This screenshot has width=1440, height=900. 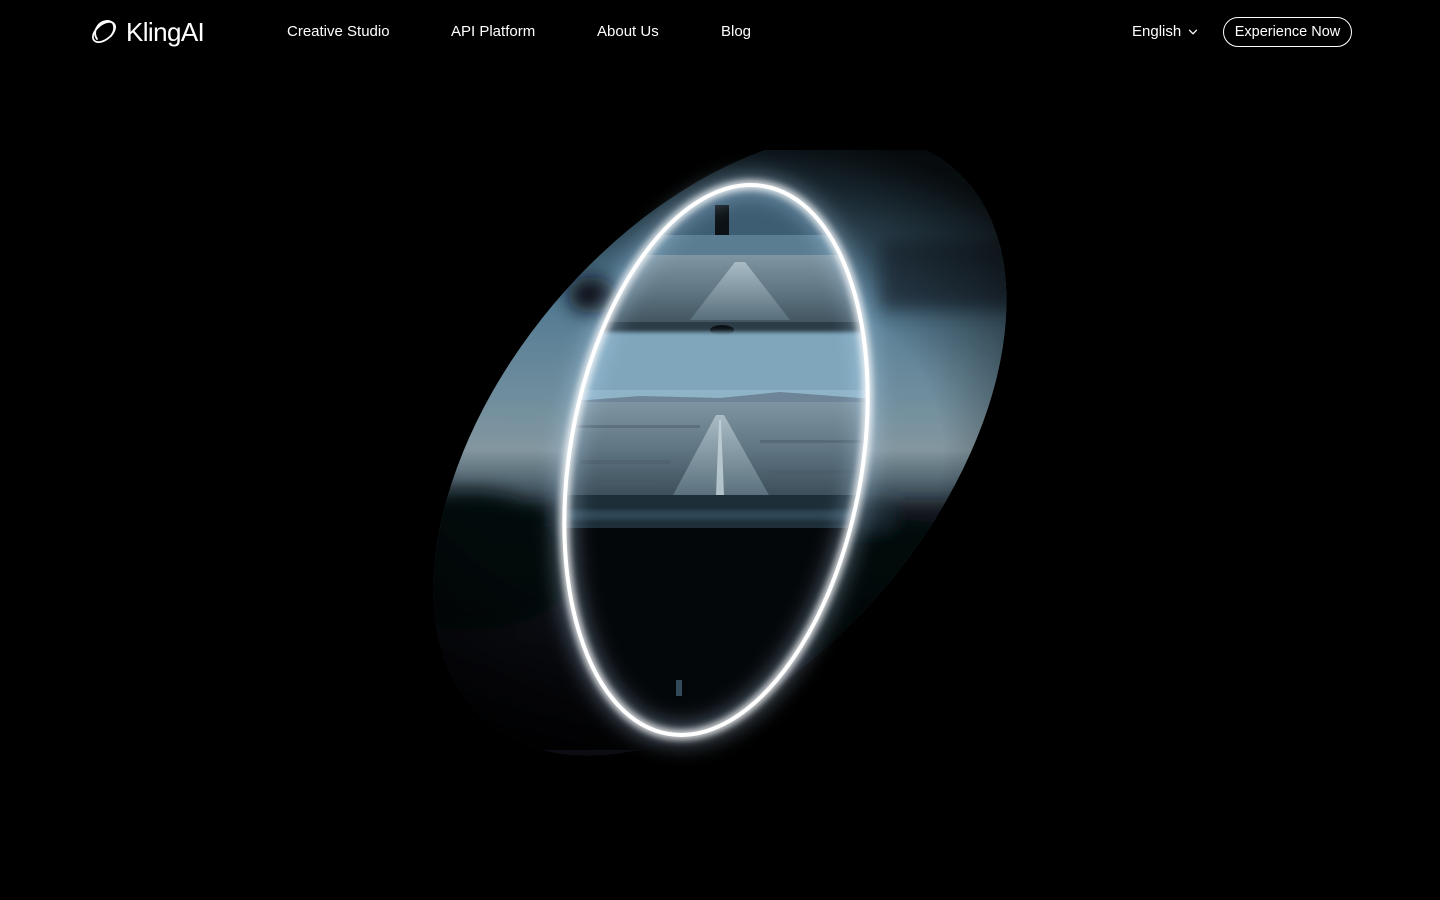 I want to click on nav-blog: Blog, so click(x=736, y=32).